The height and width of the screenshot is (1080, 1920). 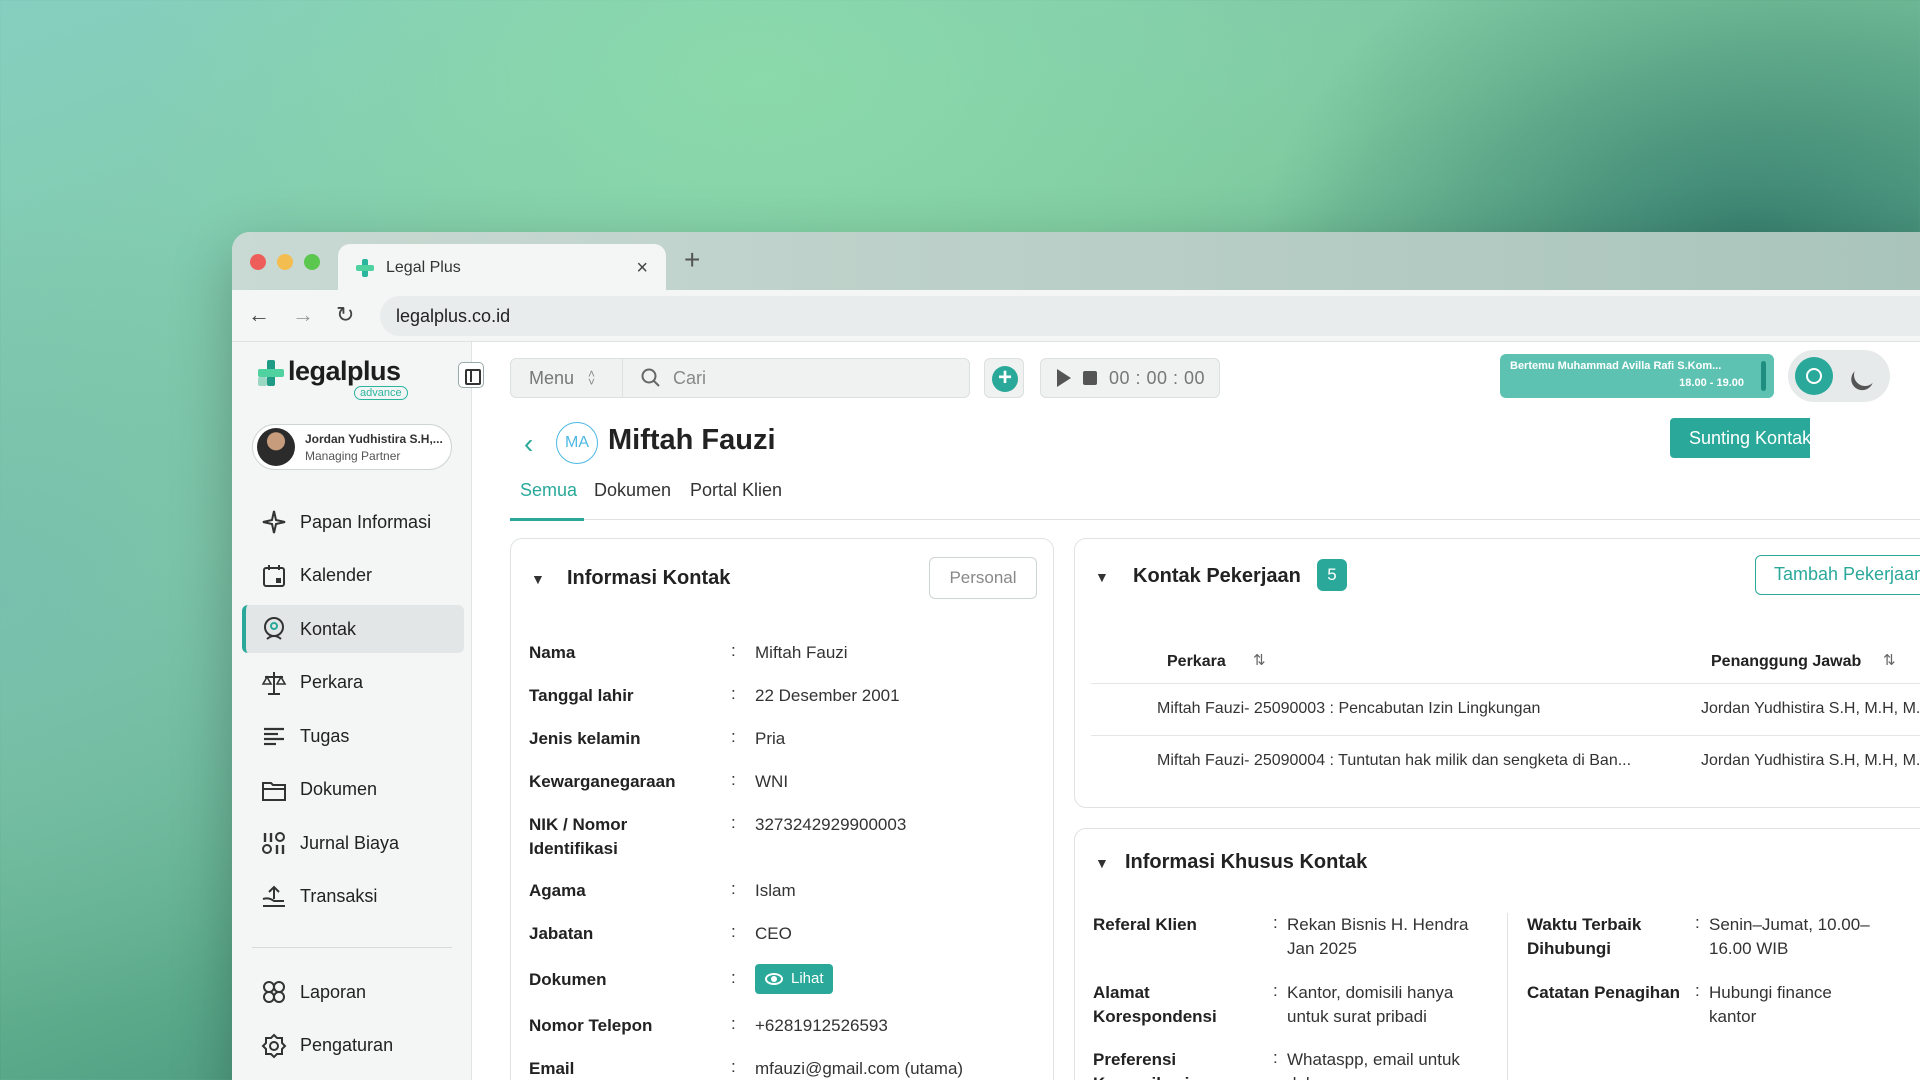 I want to click on special-label: Catatan Penagihan, so click(x=1604, y=992).